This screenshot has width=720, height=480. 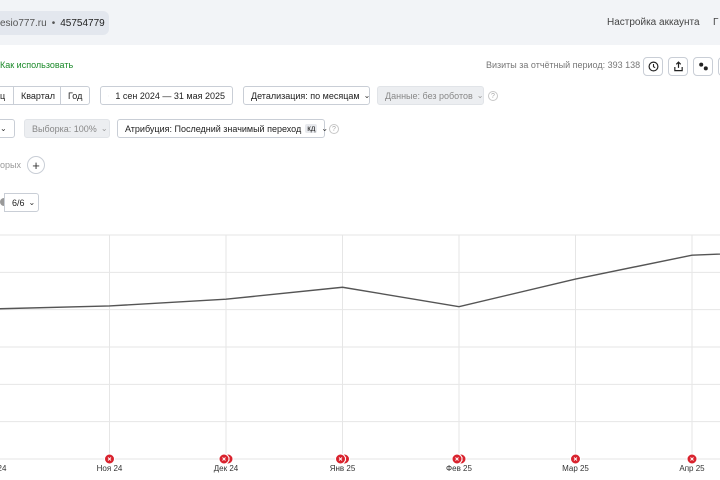 I want to click on site-selector: esio777.ru • 45754779, so click(x=54, y=23).